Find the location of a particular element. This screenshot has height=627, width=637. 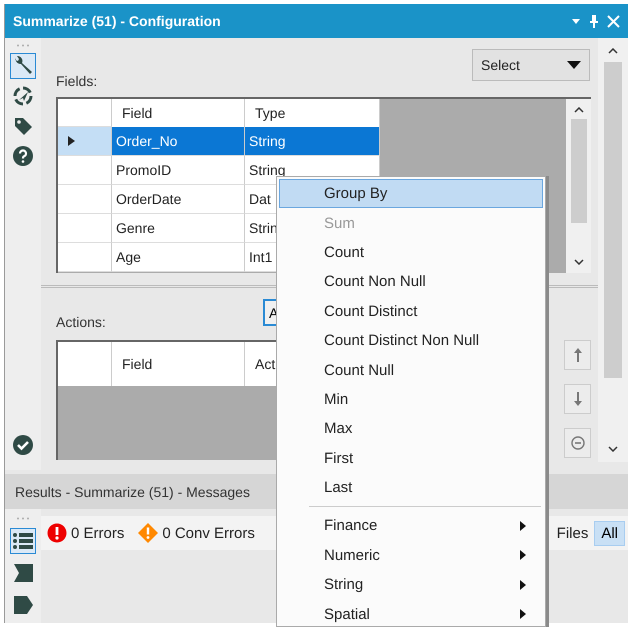

window-title: Summarize (51) - Configuration is located at coordinates (117, 21).